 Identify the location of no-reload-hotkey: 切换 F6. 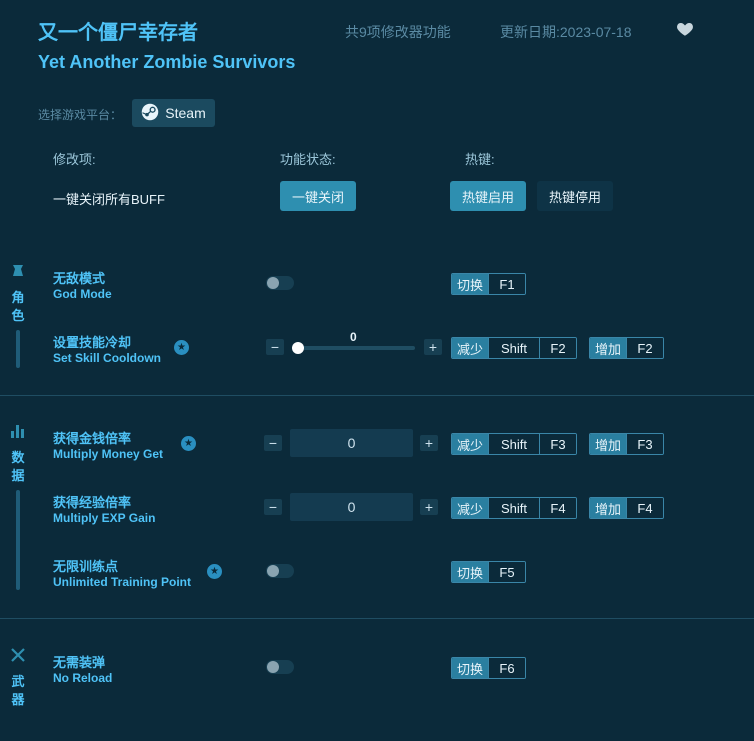
(489, 668).